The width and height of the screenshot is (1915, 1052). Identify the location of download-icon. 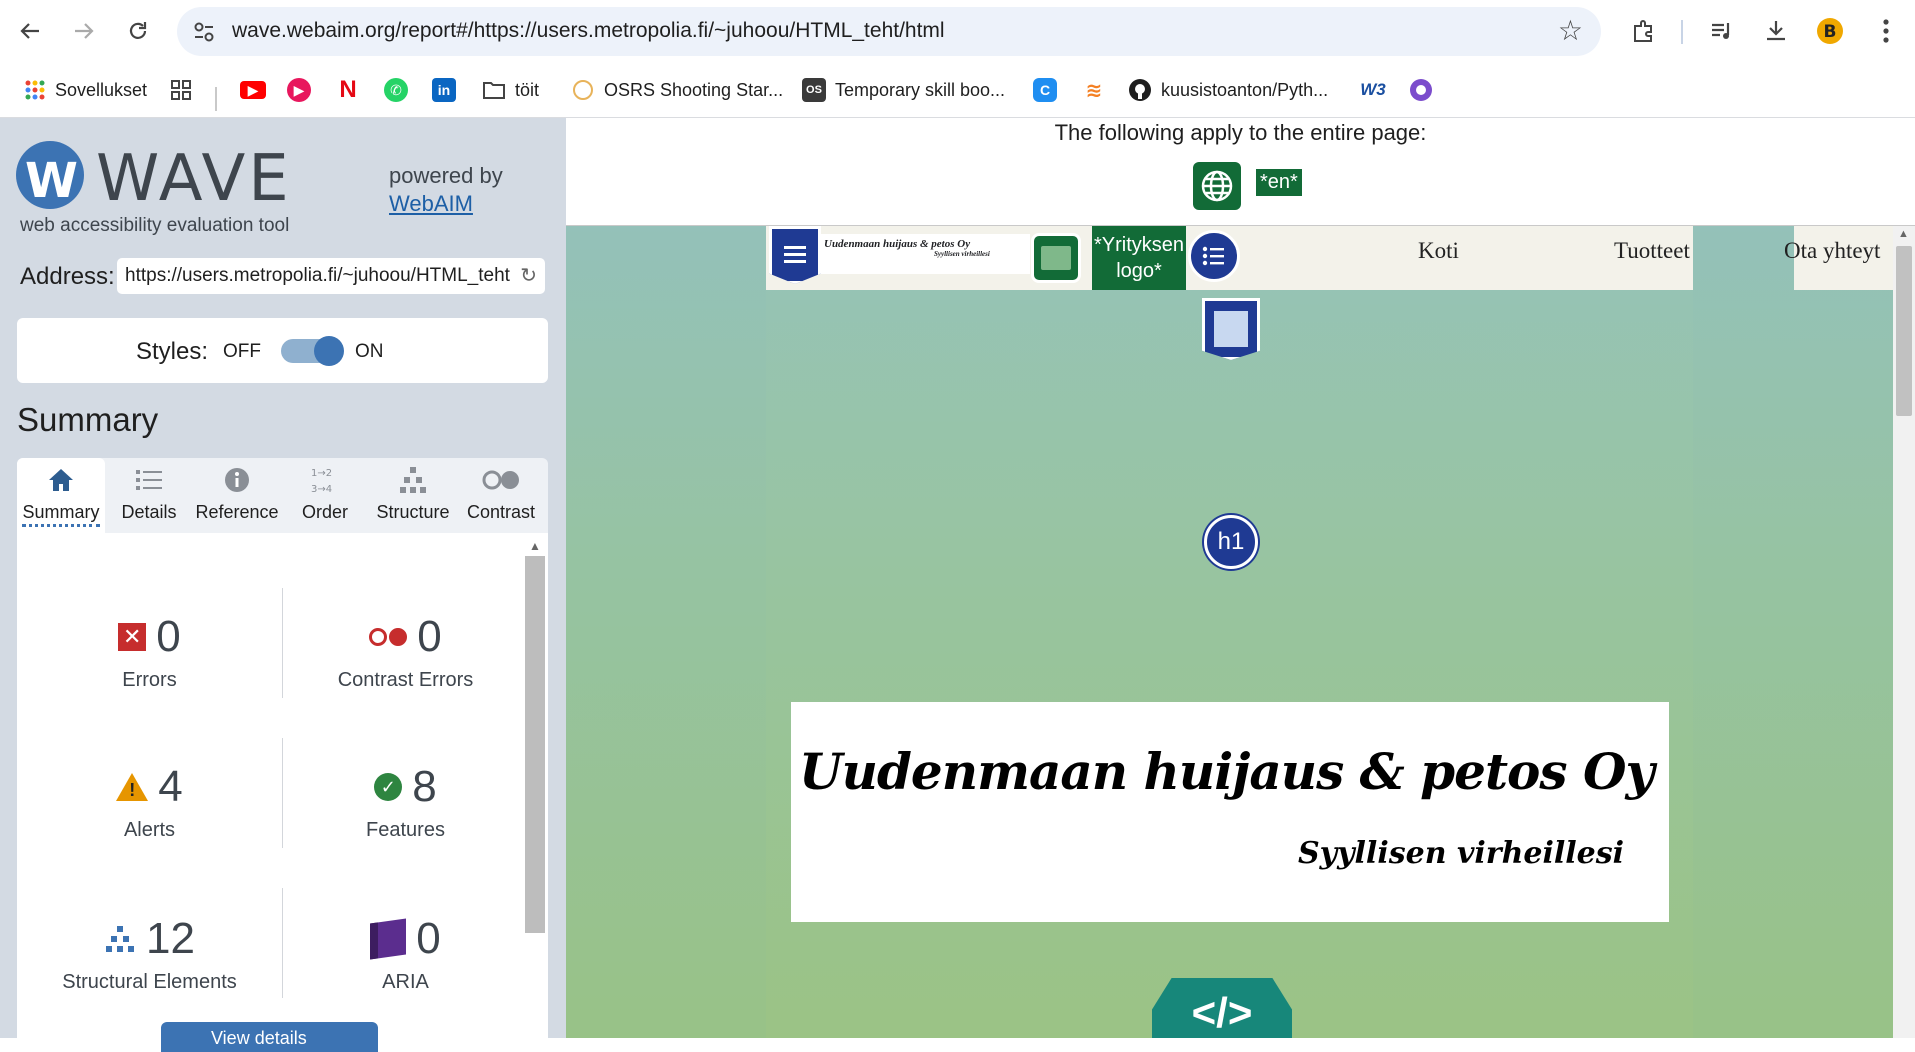
(1776, 31).